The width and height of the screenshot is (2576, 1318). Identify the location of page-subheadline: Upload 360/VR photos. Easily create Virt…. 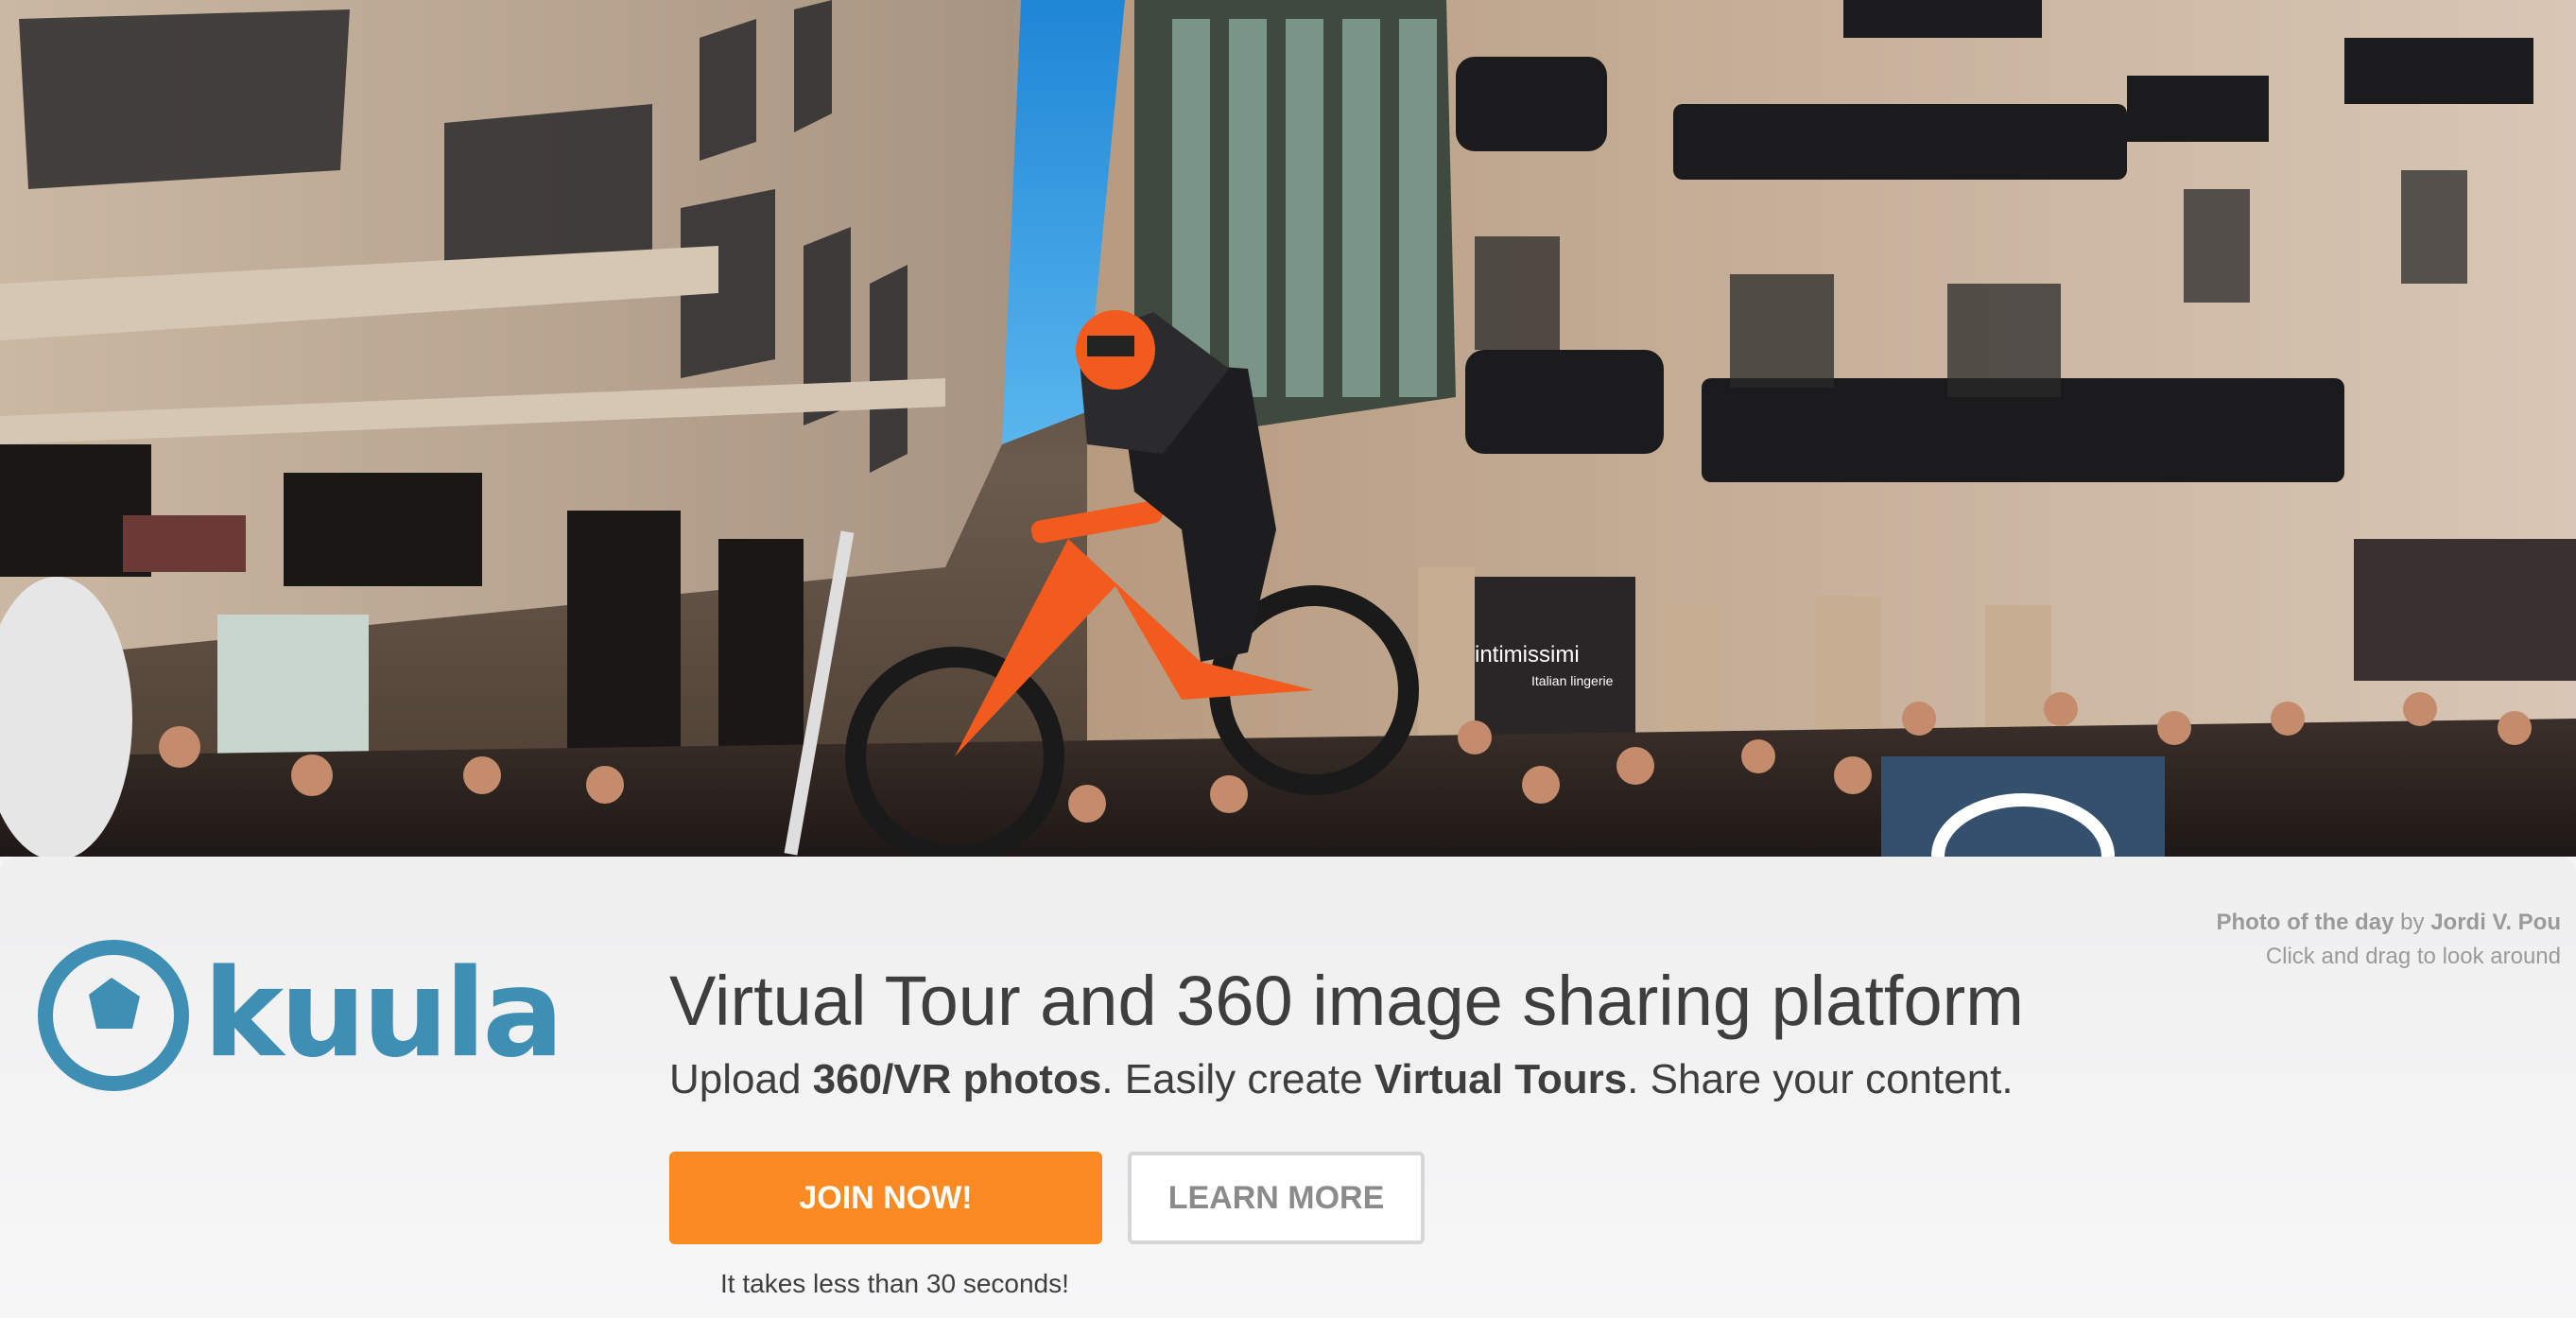
(1341, 1079).